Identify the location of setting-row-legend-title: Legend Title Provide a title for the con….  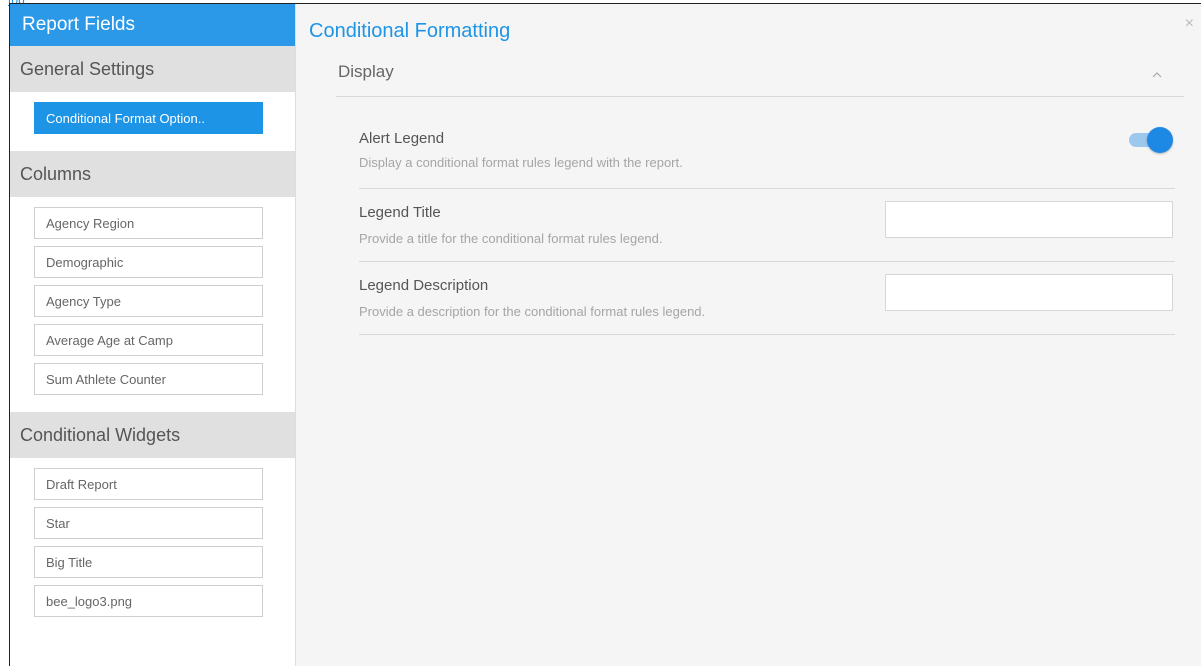
(767, 225).